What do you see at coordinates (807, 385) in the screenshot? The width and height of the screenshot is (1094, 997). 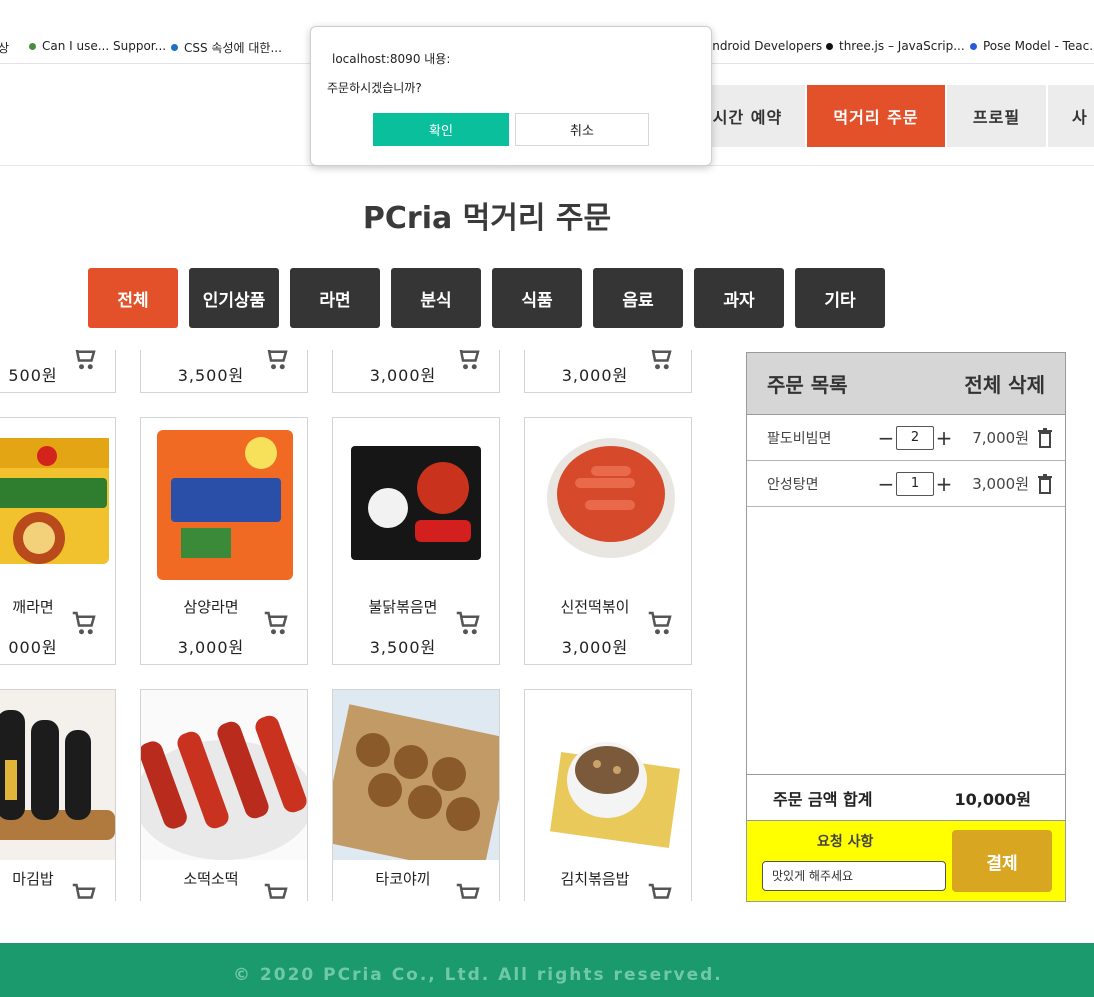 I see `order-title: 주문 목록` at bounding box center [807, 385].